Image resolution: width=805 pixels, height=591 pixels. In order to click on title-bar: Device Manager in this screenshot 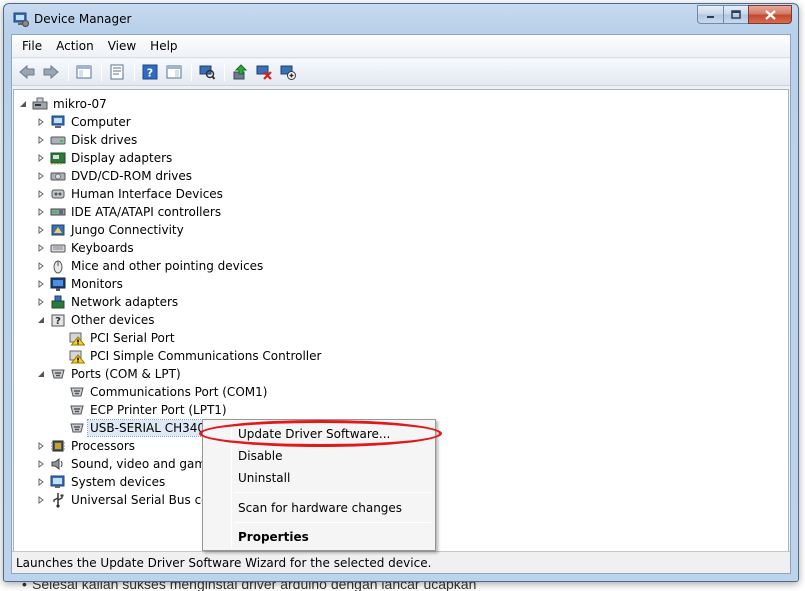, I will do `click(401, 19)`.